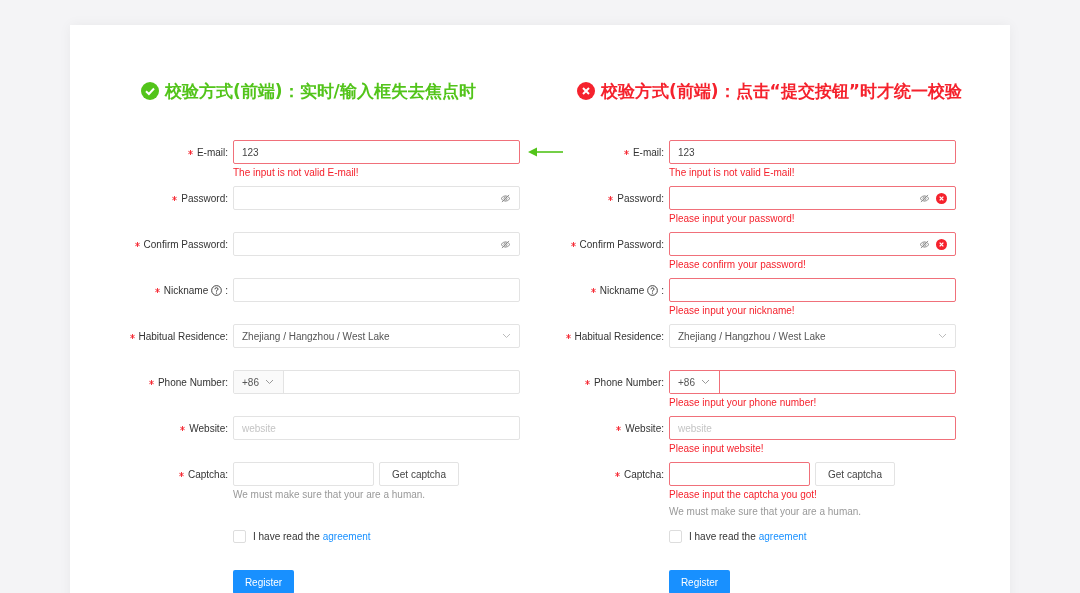  Describe the element at coordinates (732, 311) in the screenshot. I see `error-message: Please input your nickname!` at that location.